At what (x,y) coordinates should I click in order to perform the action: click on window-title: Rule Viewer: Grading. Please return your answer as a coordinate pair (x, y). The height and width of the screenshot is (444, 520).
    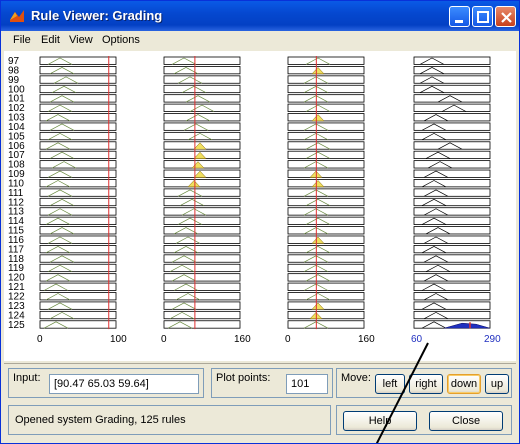
    Looking at the image, I should click on (97, 15).